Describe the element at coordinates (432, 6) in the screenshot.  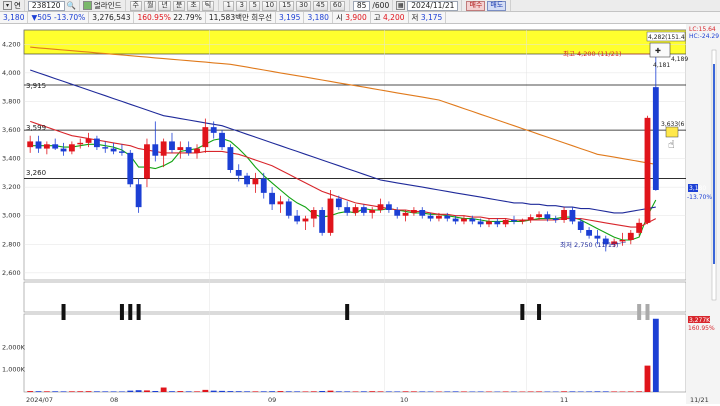
I see `date-input: 2024/11/21` at that location.